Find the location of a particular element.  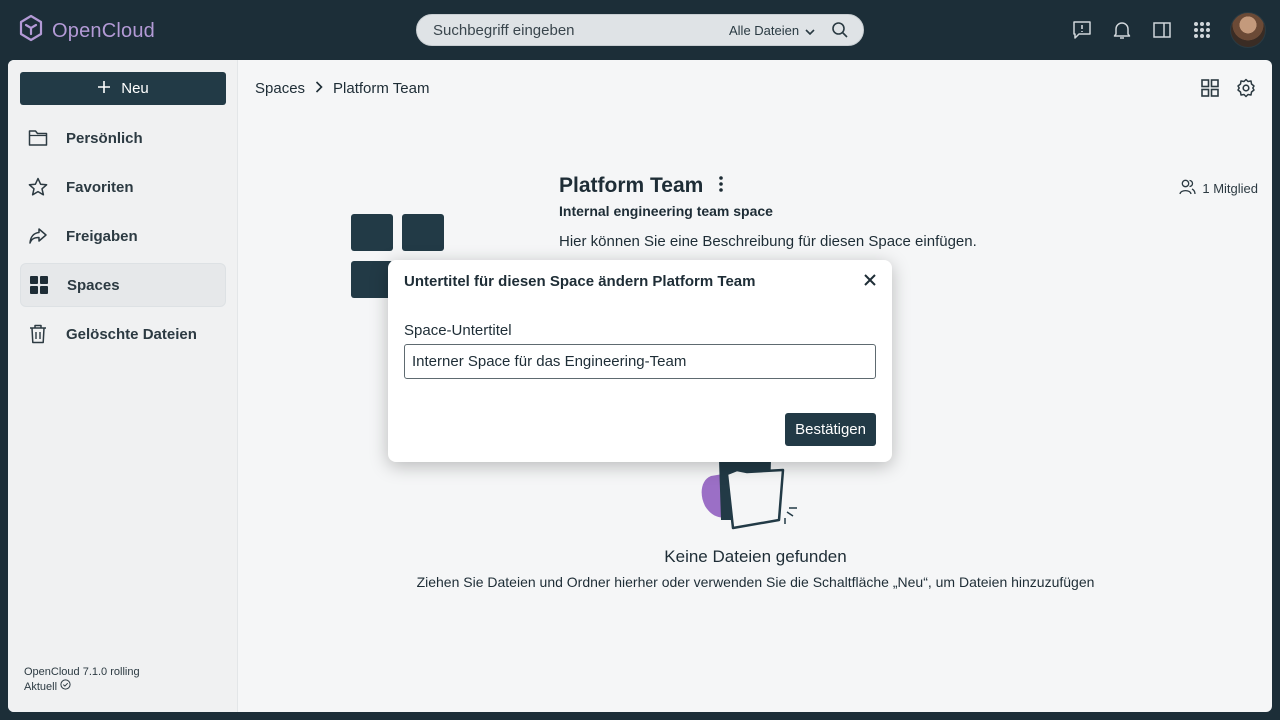

feedback-icon is located at coordinates (1082, 30).